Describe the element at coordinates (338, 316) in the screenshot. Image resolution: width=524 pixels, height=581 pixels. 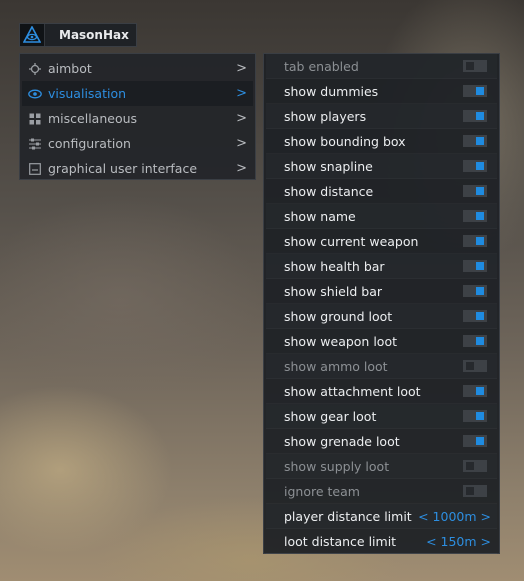
I see `setting-label: show ground loot` at that location.